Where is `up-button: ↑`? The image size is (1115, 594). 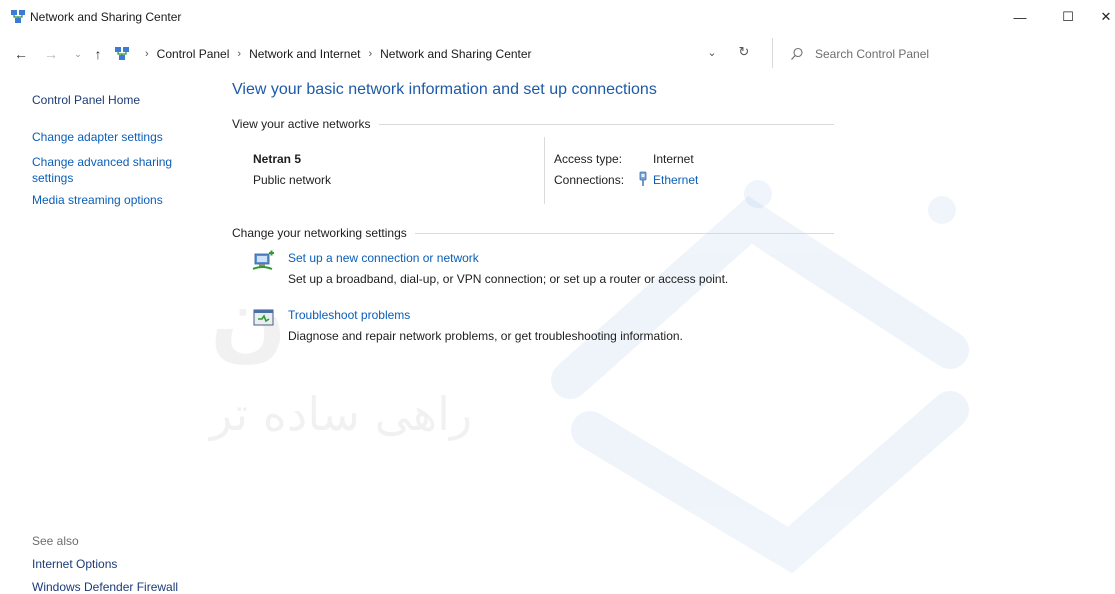 up-button: ↑ is located at coordinates (98, 54).